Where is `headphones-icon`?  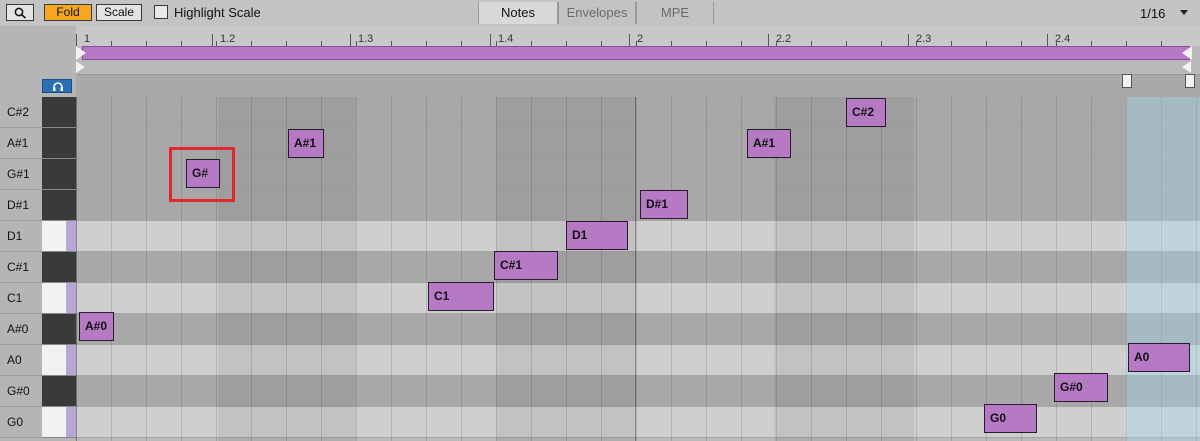 headphones-icon is located at coordinates (58, 86).